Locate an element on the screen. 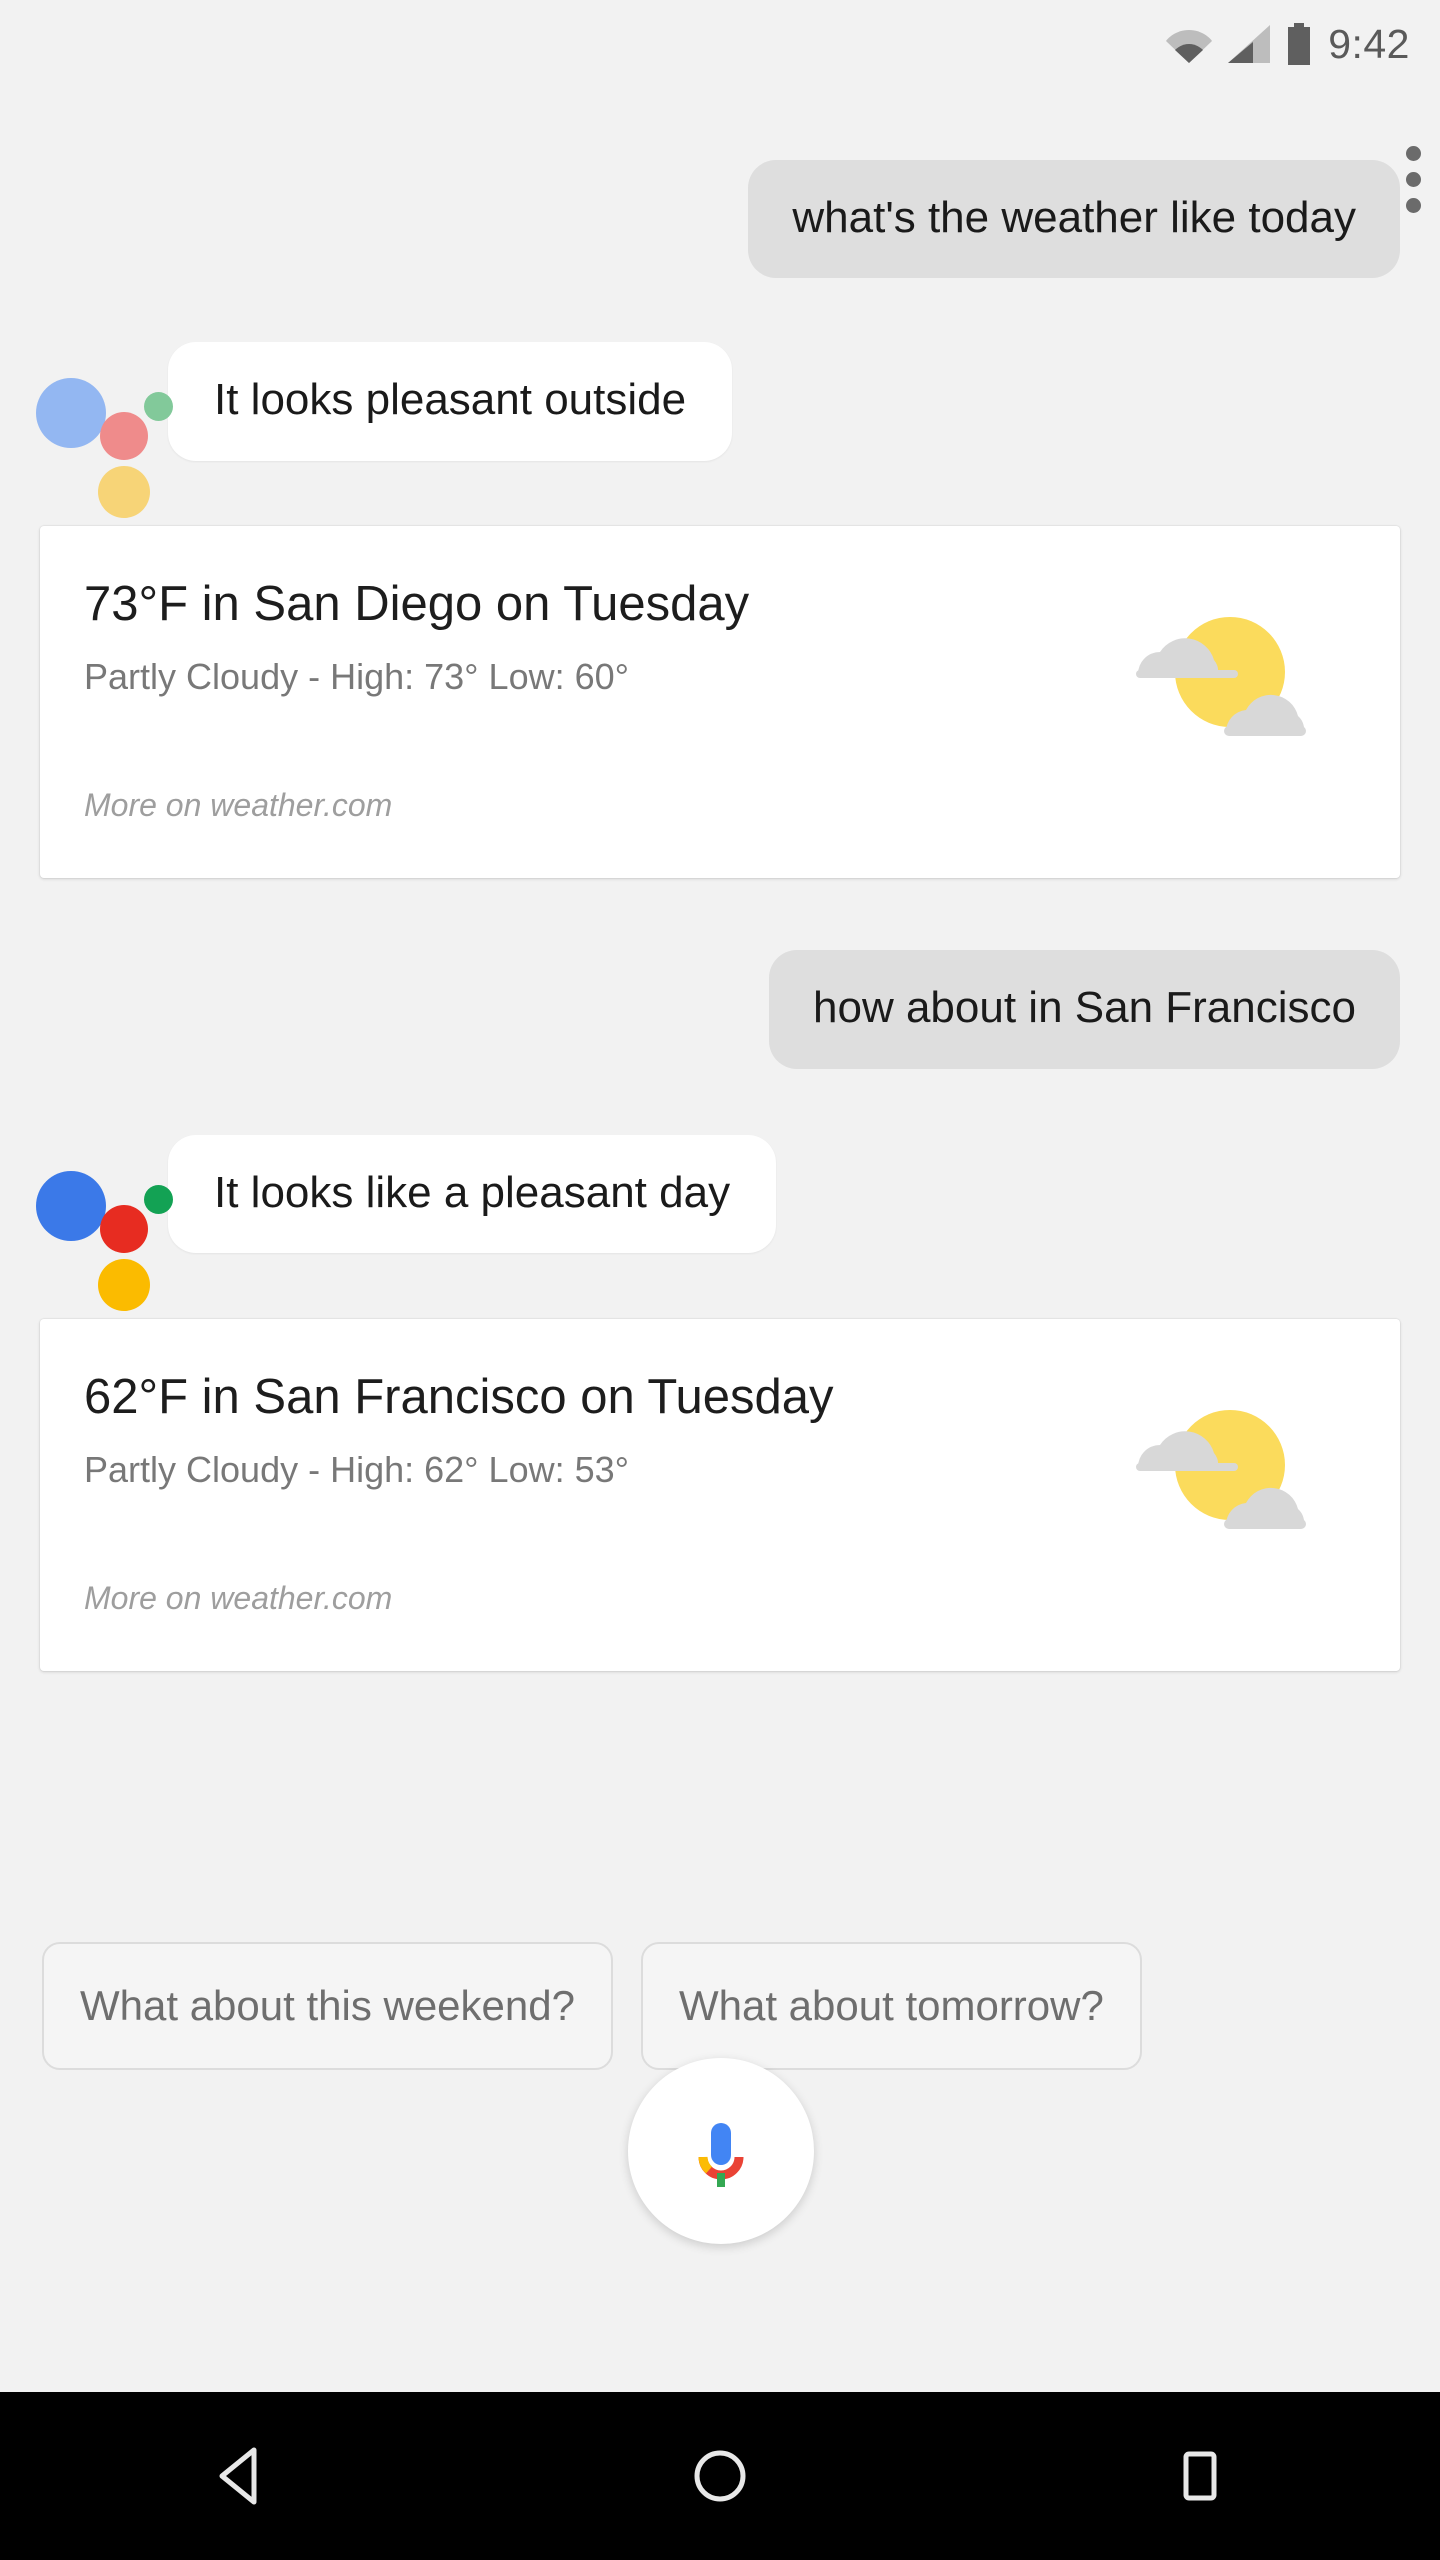 This screenshot has width=1440, height=2560. user-message-text: what's the weather like today is located at coordinates (1074, 217).